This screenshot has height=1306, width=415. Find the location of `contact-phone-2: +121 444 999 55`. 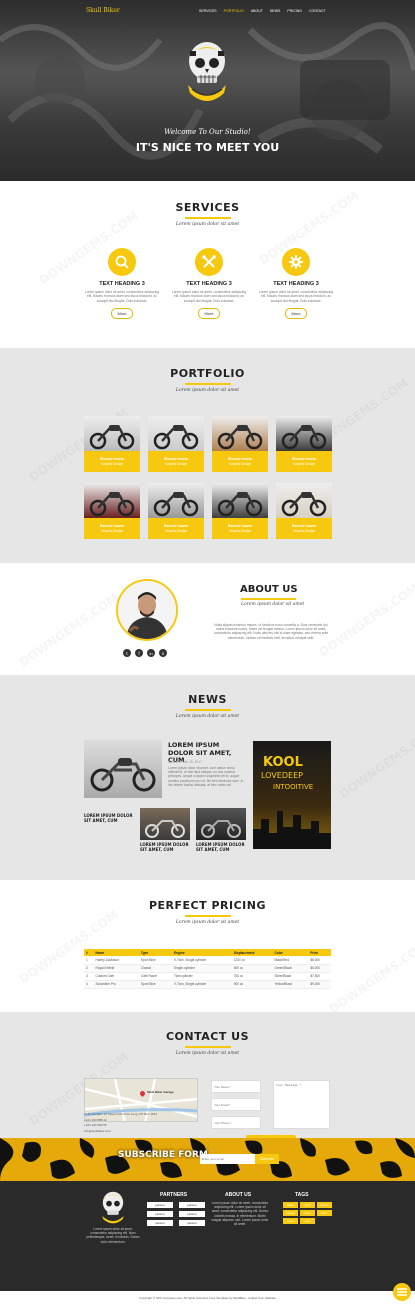

contact-phone-2: +121 444 999 55 is located at coordinates (95, 1125).